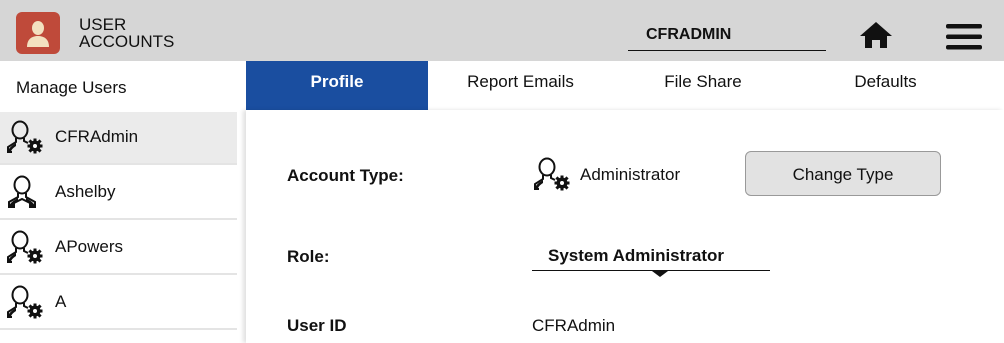 The height and width of the screenshot is (343, 1004). I want to click on tab-file-share: File Share, so click(703, 85).